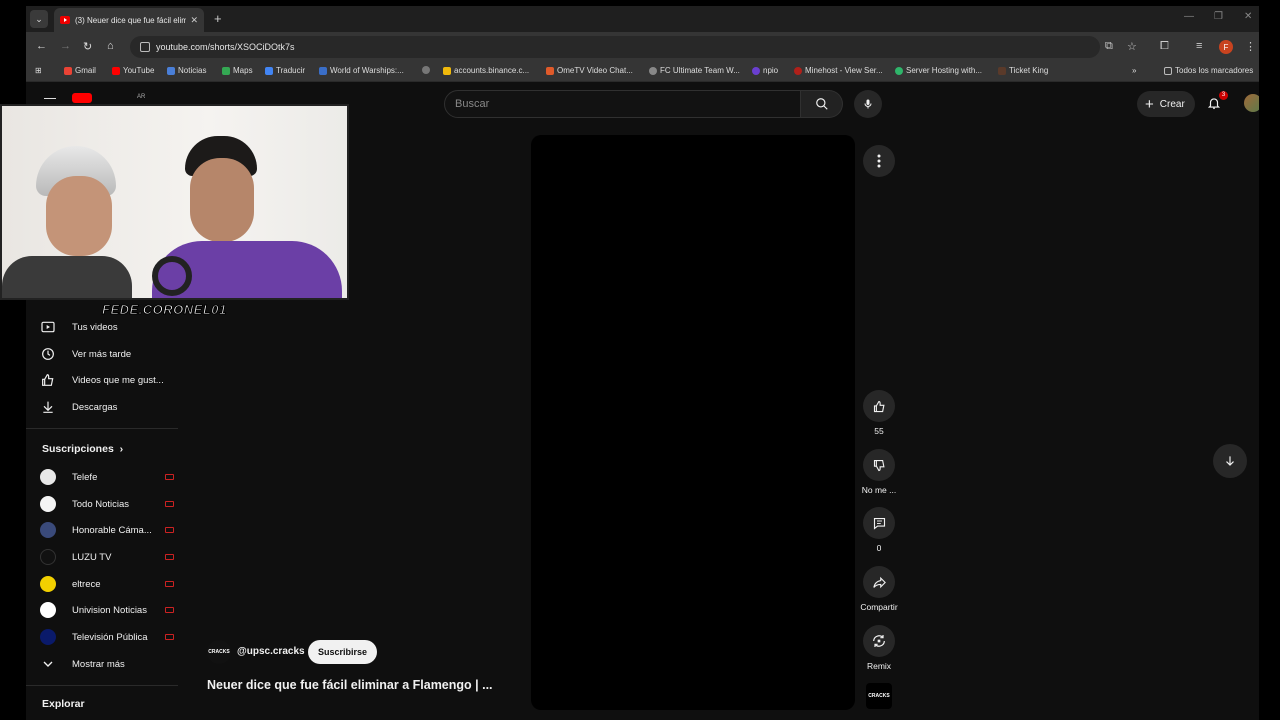 This screenshot has height=720, width=1280. Describe the element at coordinates (879, 548) in the screenshot. I see `comment-count: 0` at that location.